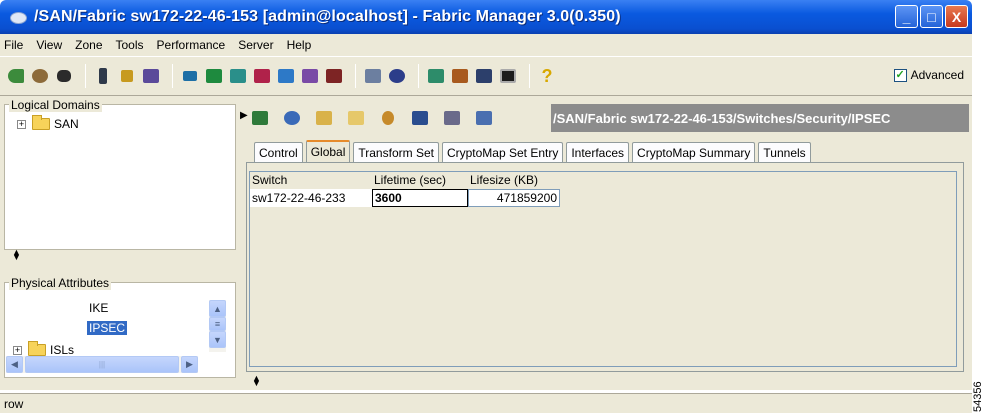 The height and width of the screenshot is (413, 985). What do you see at coordinates (397, 76) in the screenshot?
I see `search-icon` at bounding box center [397, 76].